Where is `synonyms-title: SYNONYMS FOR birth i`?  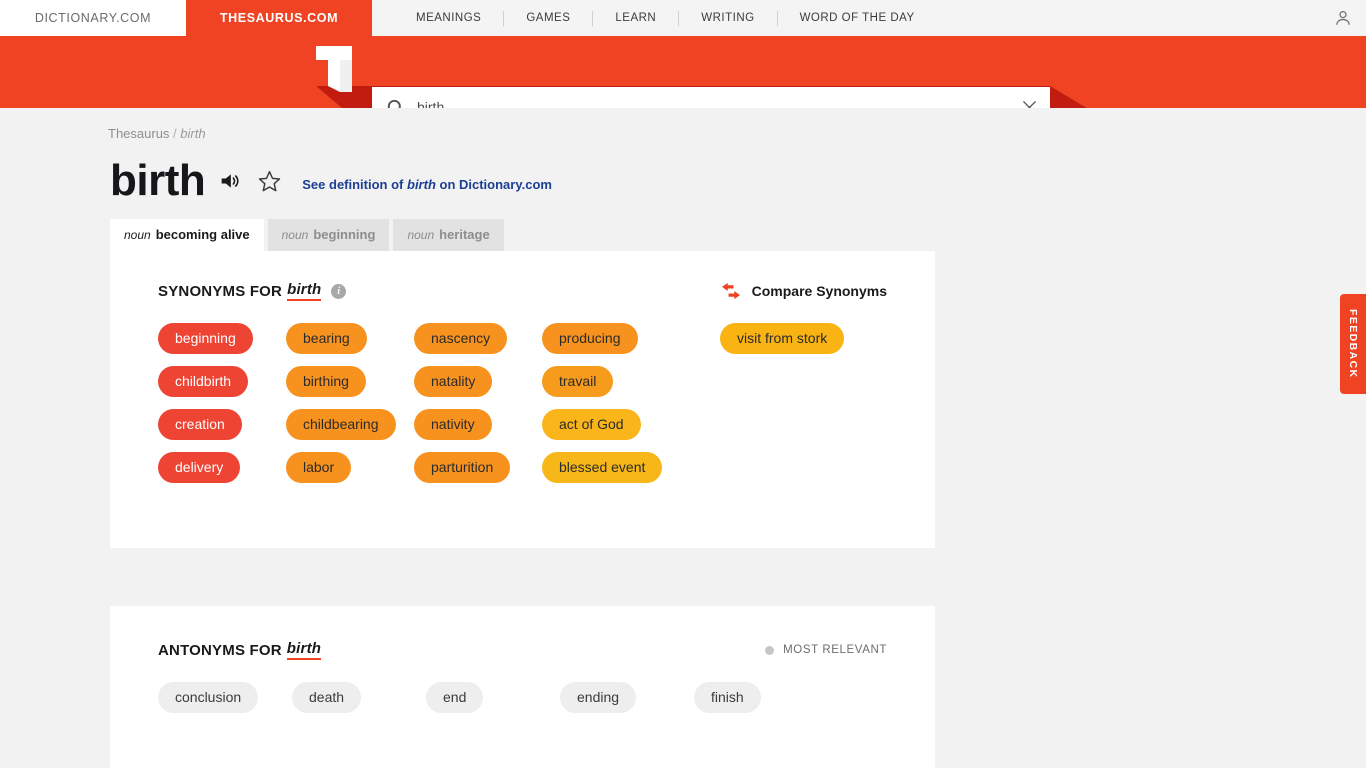 synonyms-title: SYNONYMS FOR birth i is located at coordinates (252, 291).